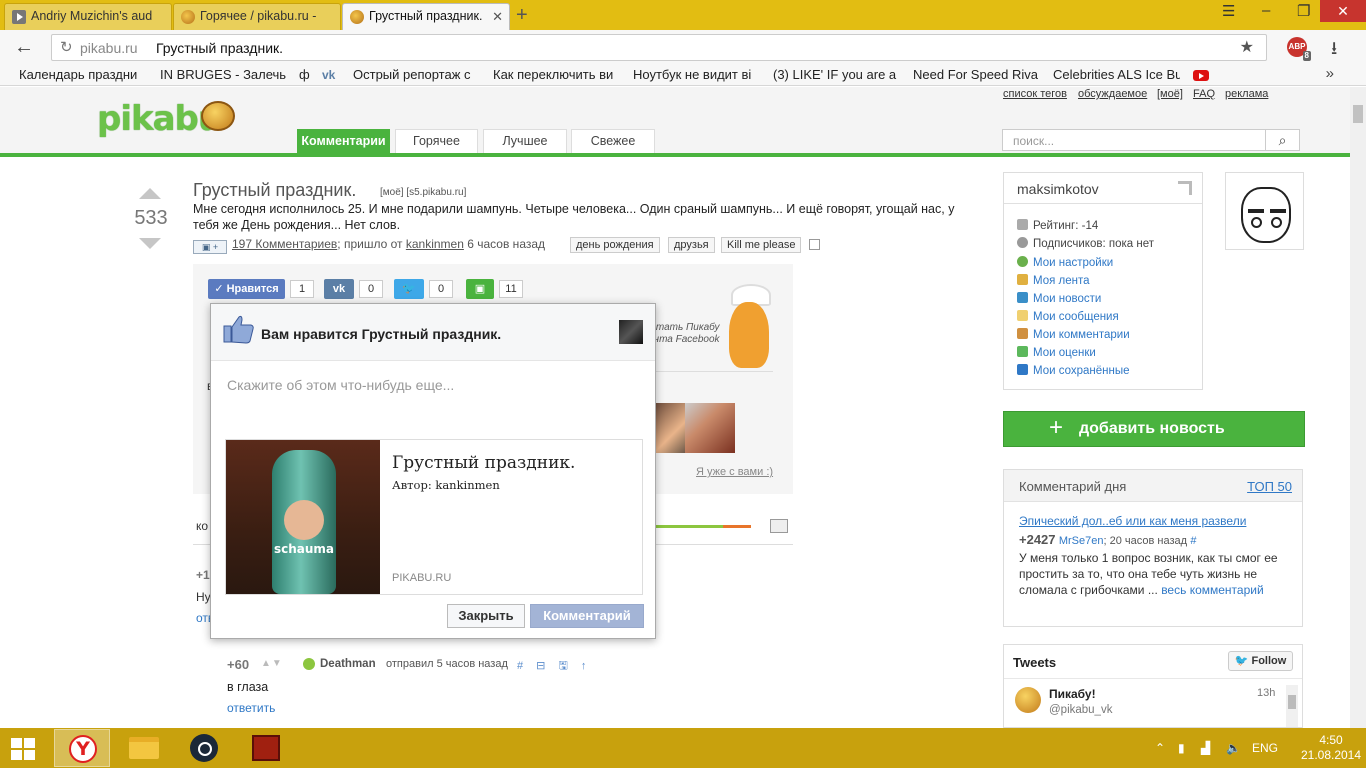 The width and height of the screenshot is (1366, 768). I want to click on image-icon, so click(779, 526).